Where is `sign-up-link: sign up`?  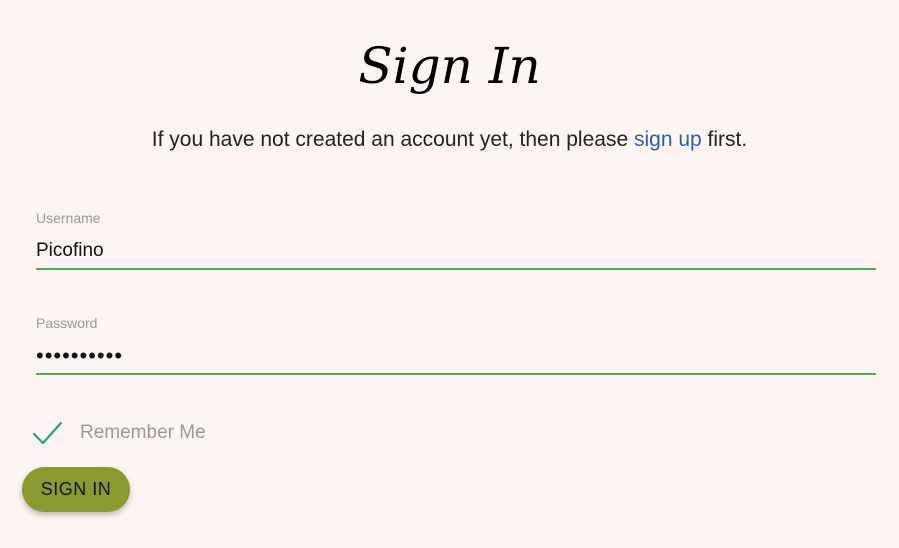
sign-up-link: sign up is located at coordinates (668, 139).